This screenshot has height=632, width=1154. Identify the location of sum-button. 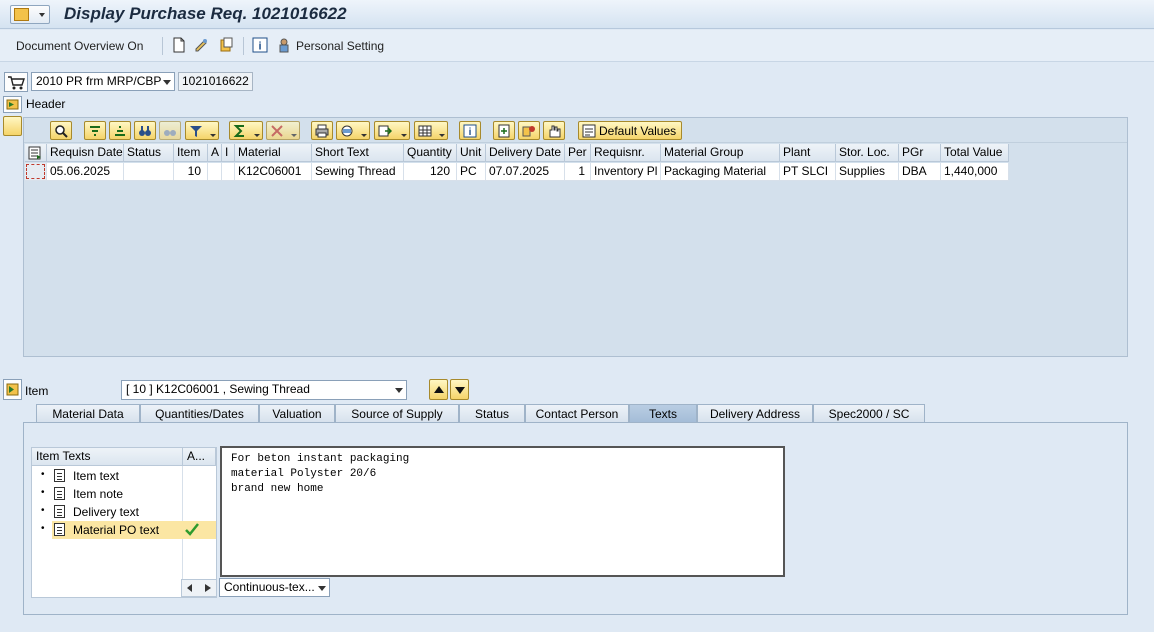
(246, 130).